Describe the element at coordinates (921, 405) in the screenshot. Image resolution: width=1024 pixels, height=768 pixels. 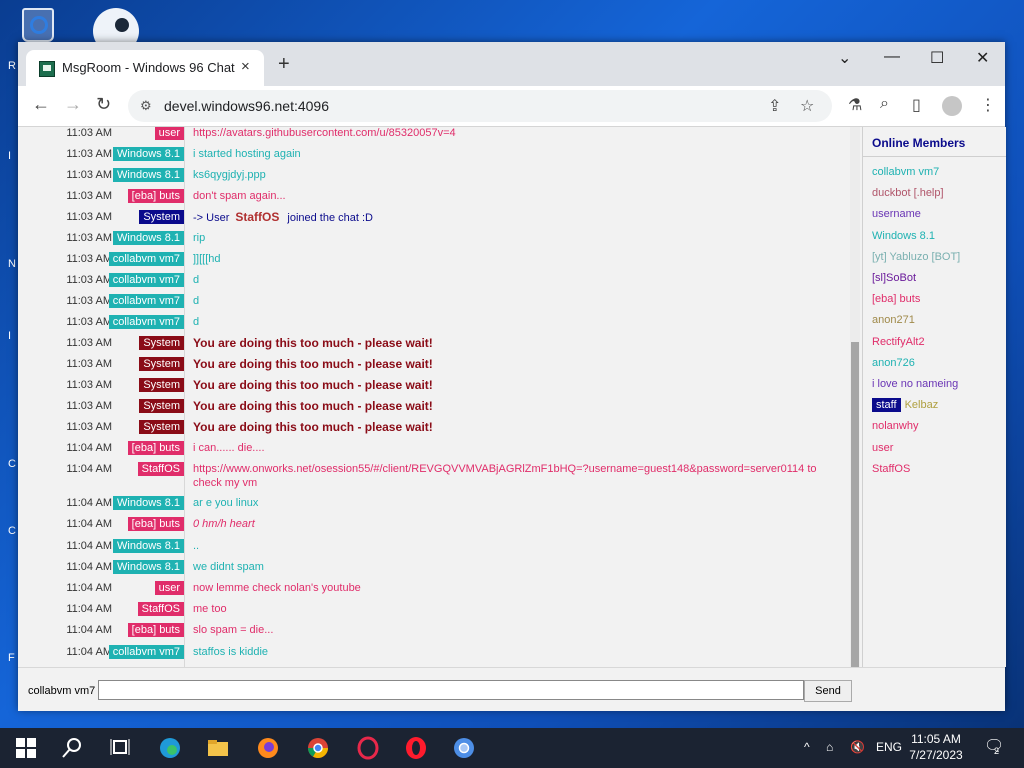
I see `member-name: Kelbaz` at that location.